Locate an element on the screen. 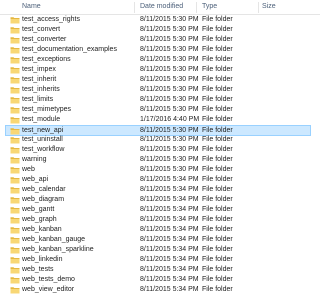  file-name: web_kanban_sparkline is located at coordinates (58, 249).